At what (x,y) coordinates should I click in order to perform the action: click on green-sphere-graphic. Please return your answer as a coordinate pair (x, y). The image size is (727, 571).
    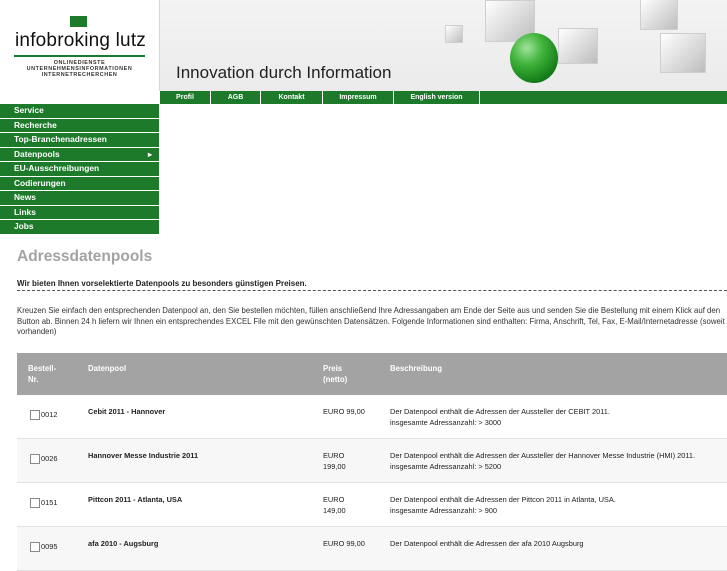
    Looking at the image, I should click on (534, 58).